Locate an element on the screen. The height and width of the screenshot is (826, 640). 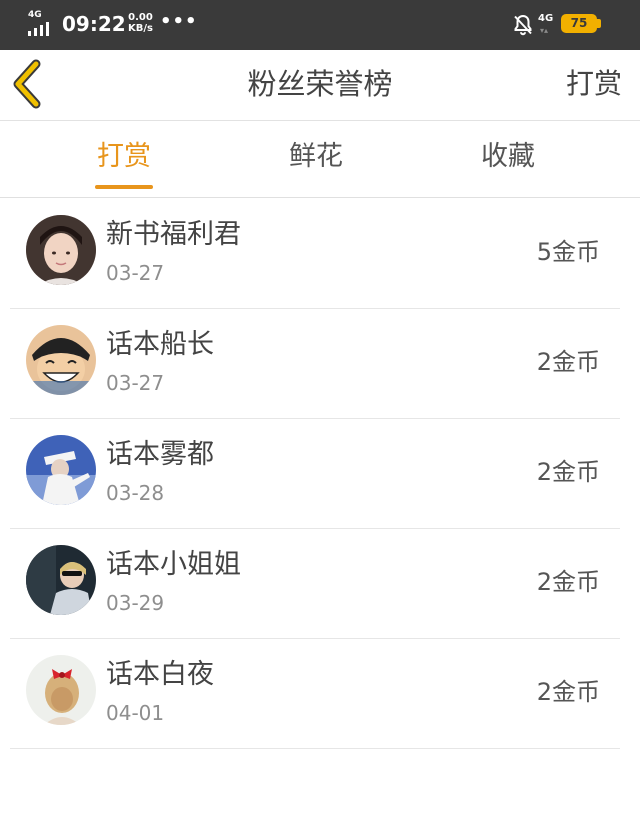
list-item-date: 04-01 is located at coordinates (135, 713).